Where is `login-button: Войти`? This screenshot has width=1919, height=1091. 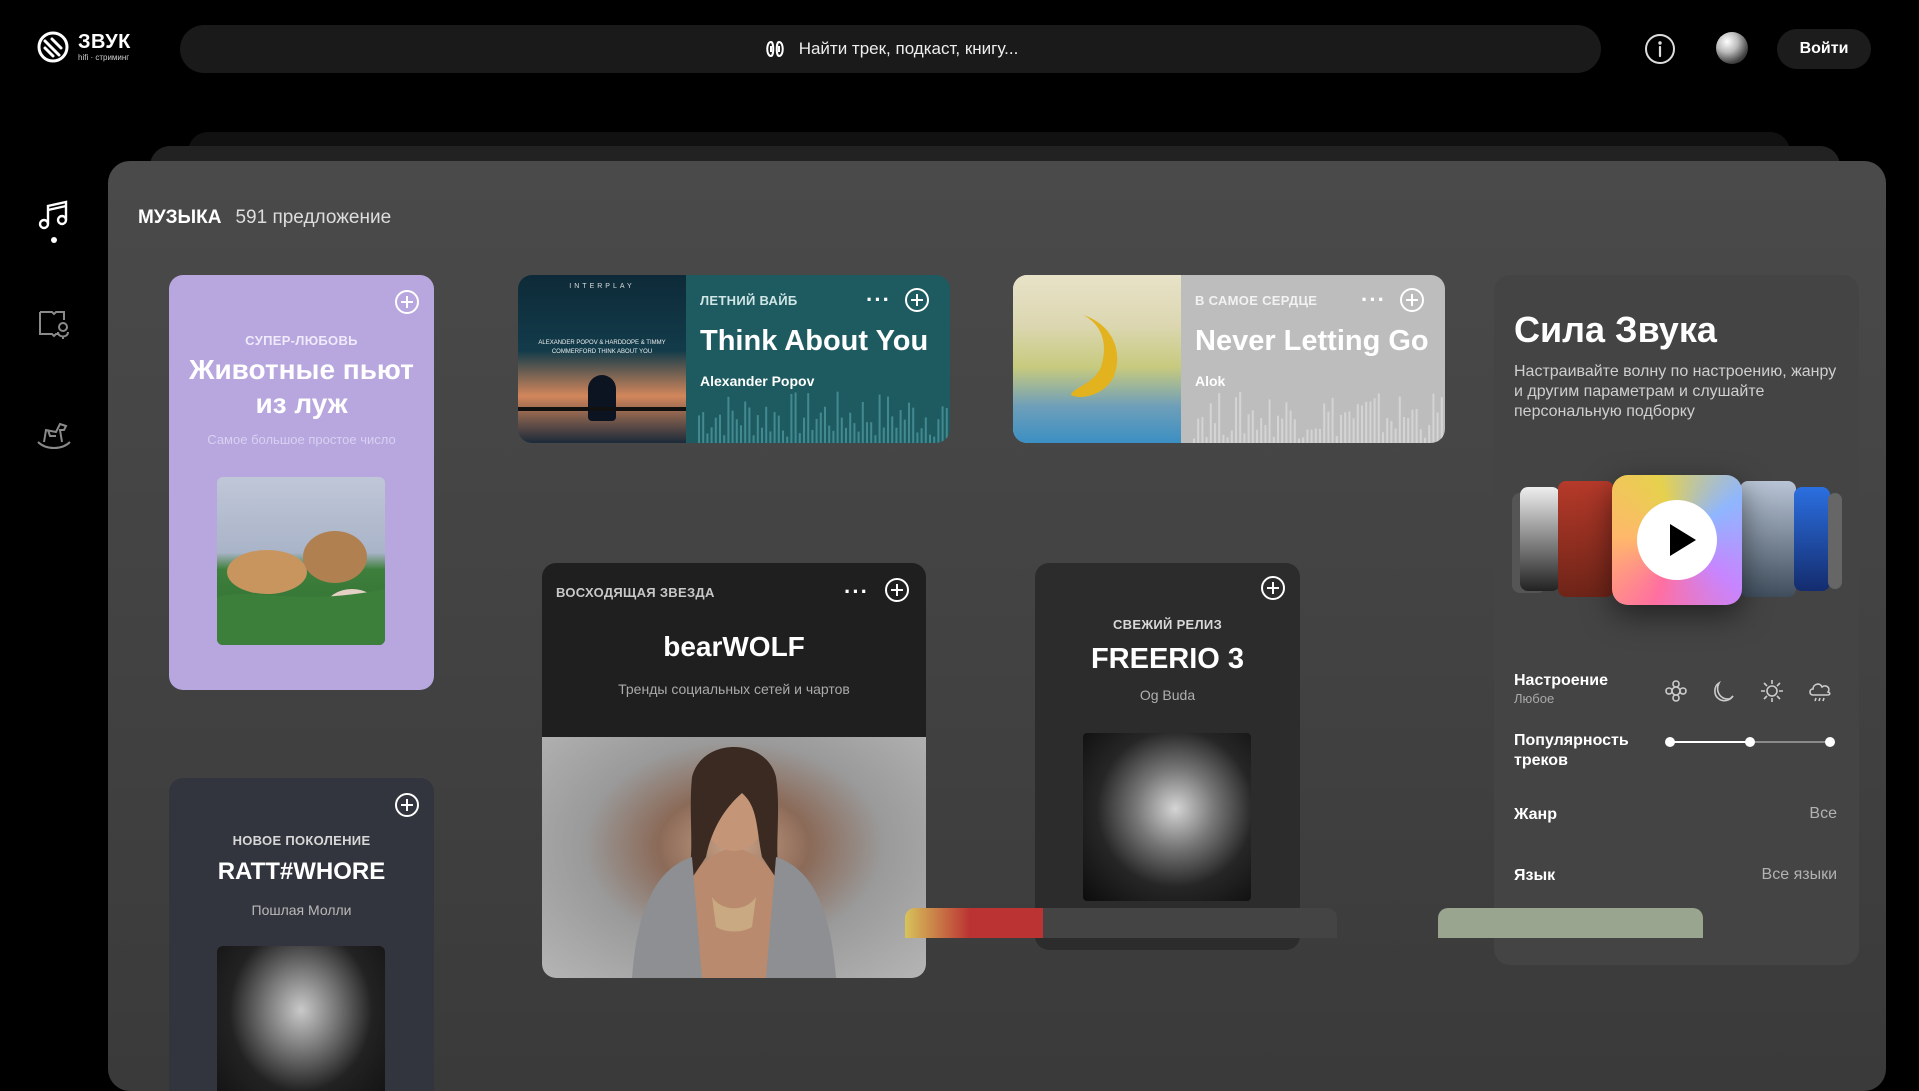
login-button: Войти is located at coordinates (1824, 49).